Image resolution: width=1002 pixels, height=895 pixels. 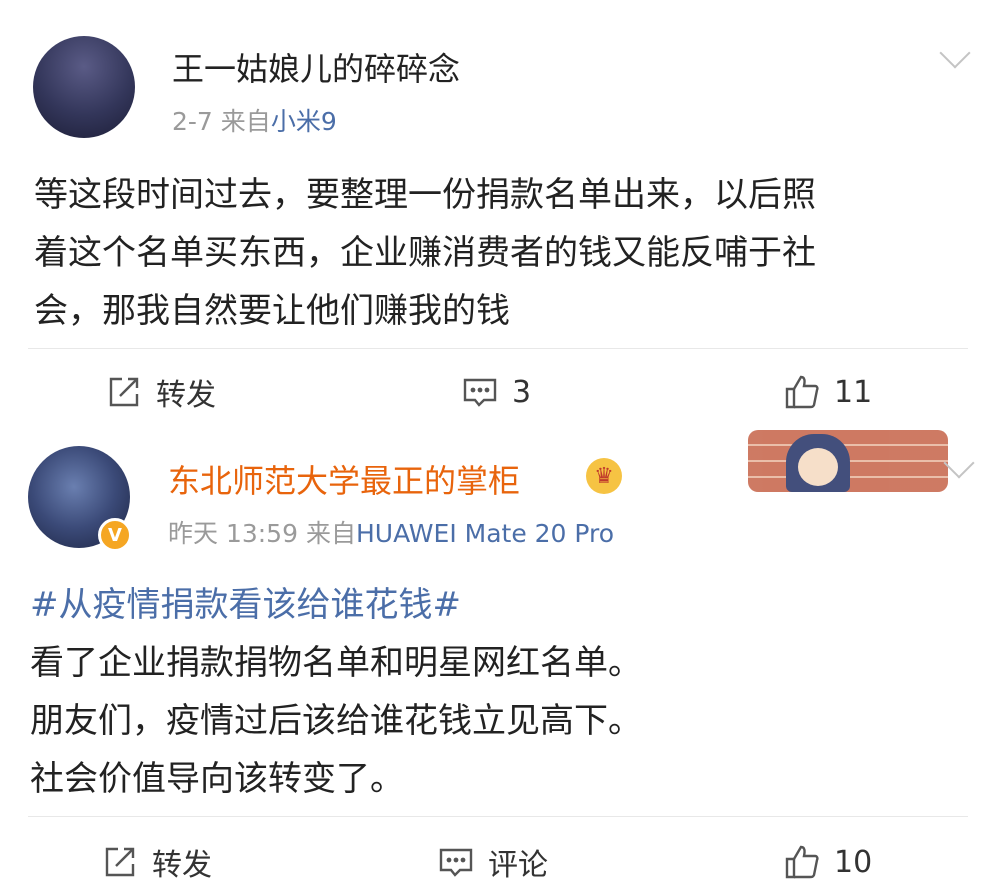 I want to click on comment-button: 评论, so click(x=493, y=862).